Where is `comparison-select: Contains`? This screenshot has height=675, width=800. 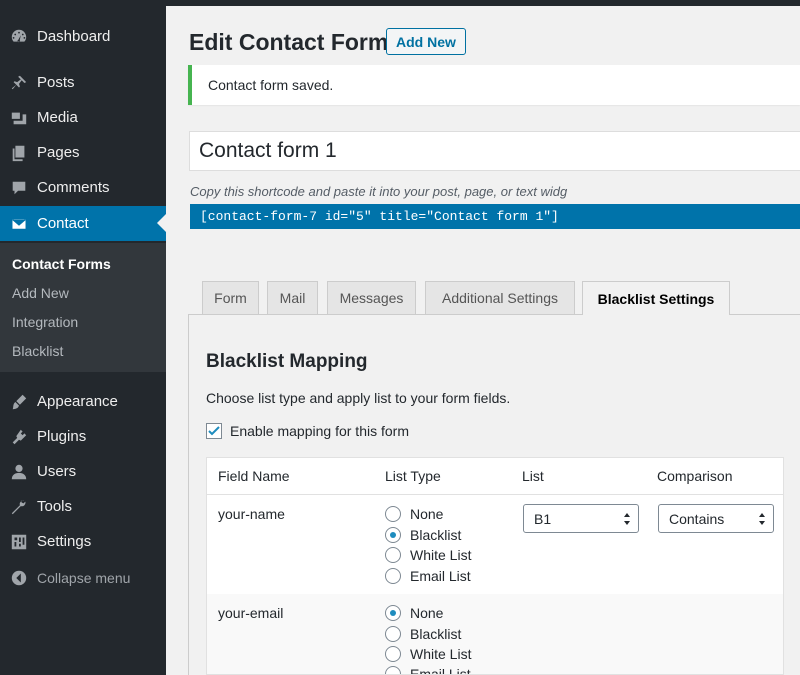
comparison-select: Contains is located at coordinates (716, 518).